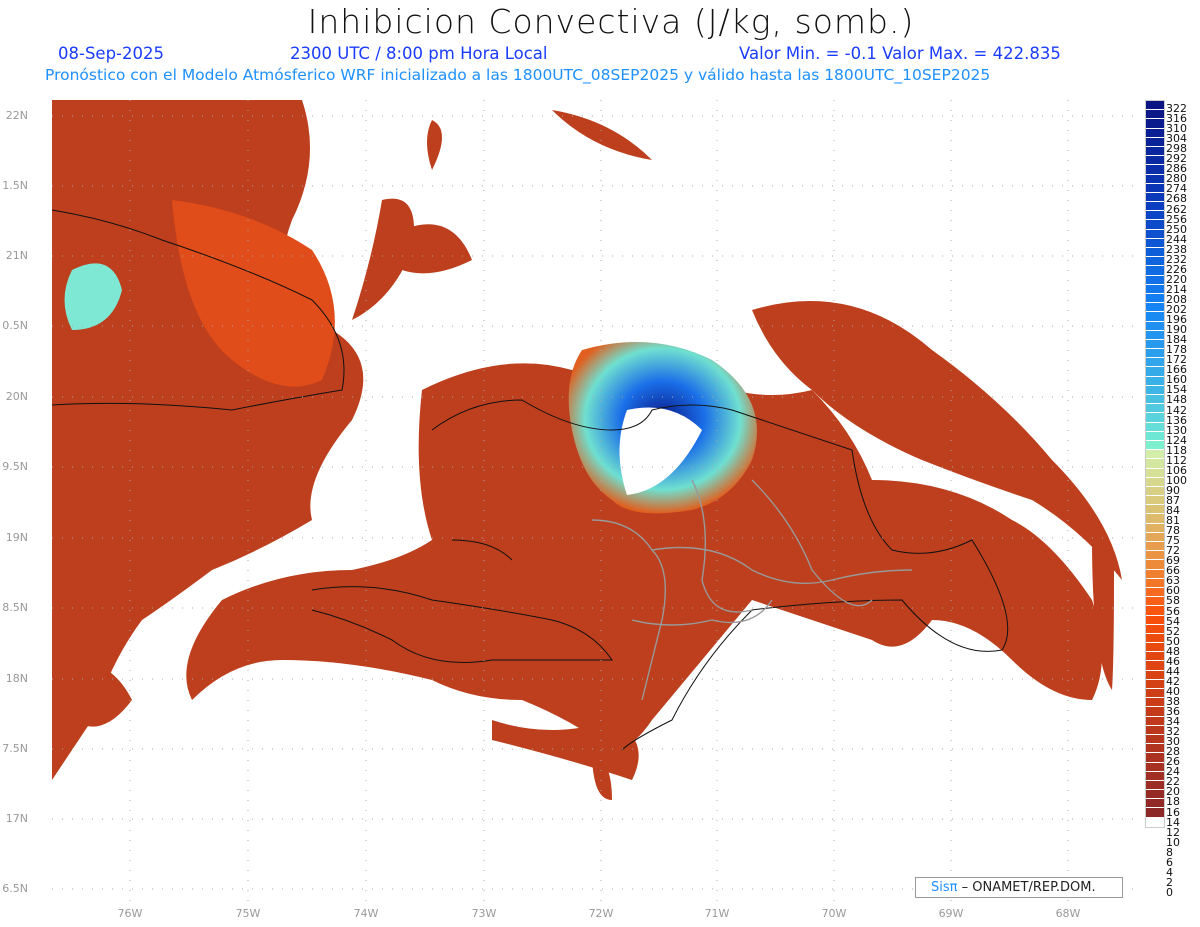  Describe the element at coordinates (419, 53) in the screenshot. I see `time-label: 2300 UTC / 8:00 pm Hora Local` at that location.